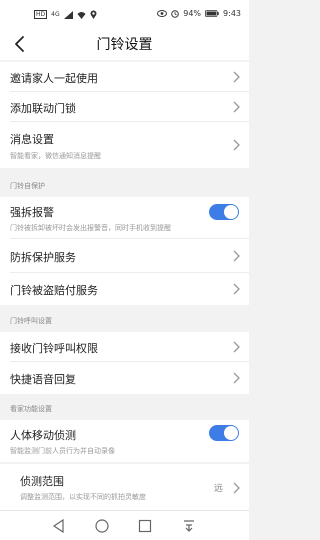 This screenshot has width=320, height=540. I want to click on tamper-alarm-toggle, so click(224, 212).